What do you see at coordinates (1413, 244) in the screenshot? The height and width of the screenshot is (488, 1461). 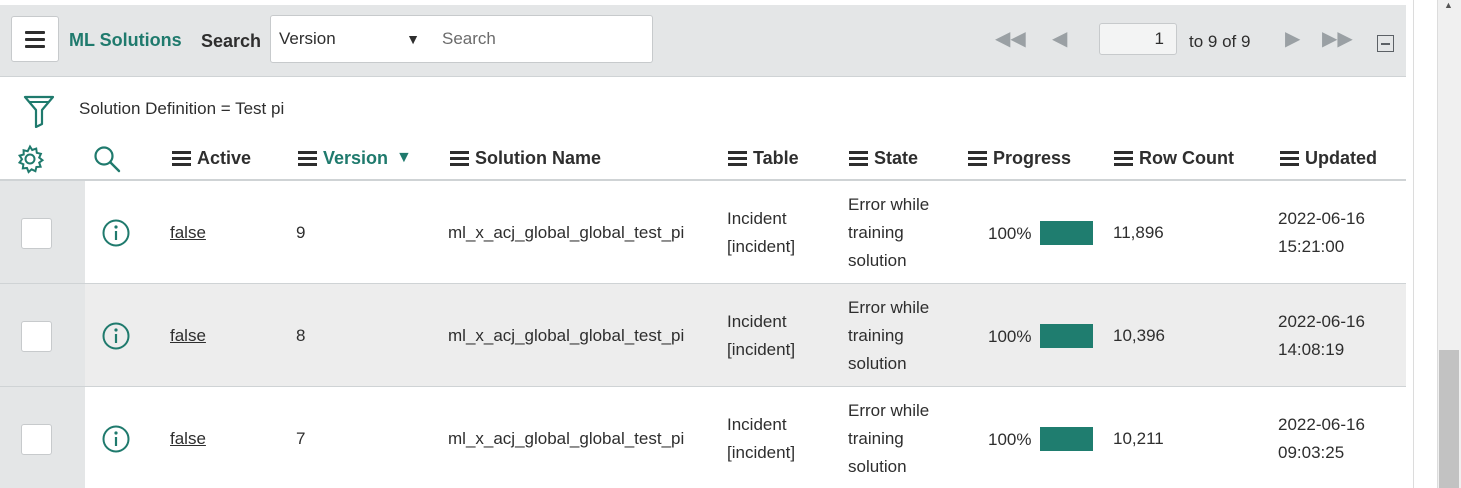 I see `frame-divider` at bounding box center [1413, 244].